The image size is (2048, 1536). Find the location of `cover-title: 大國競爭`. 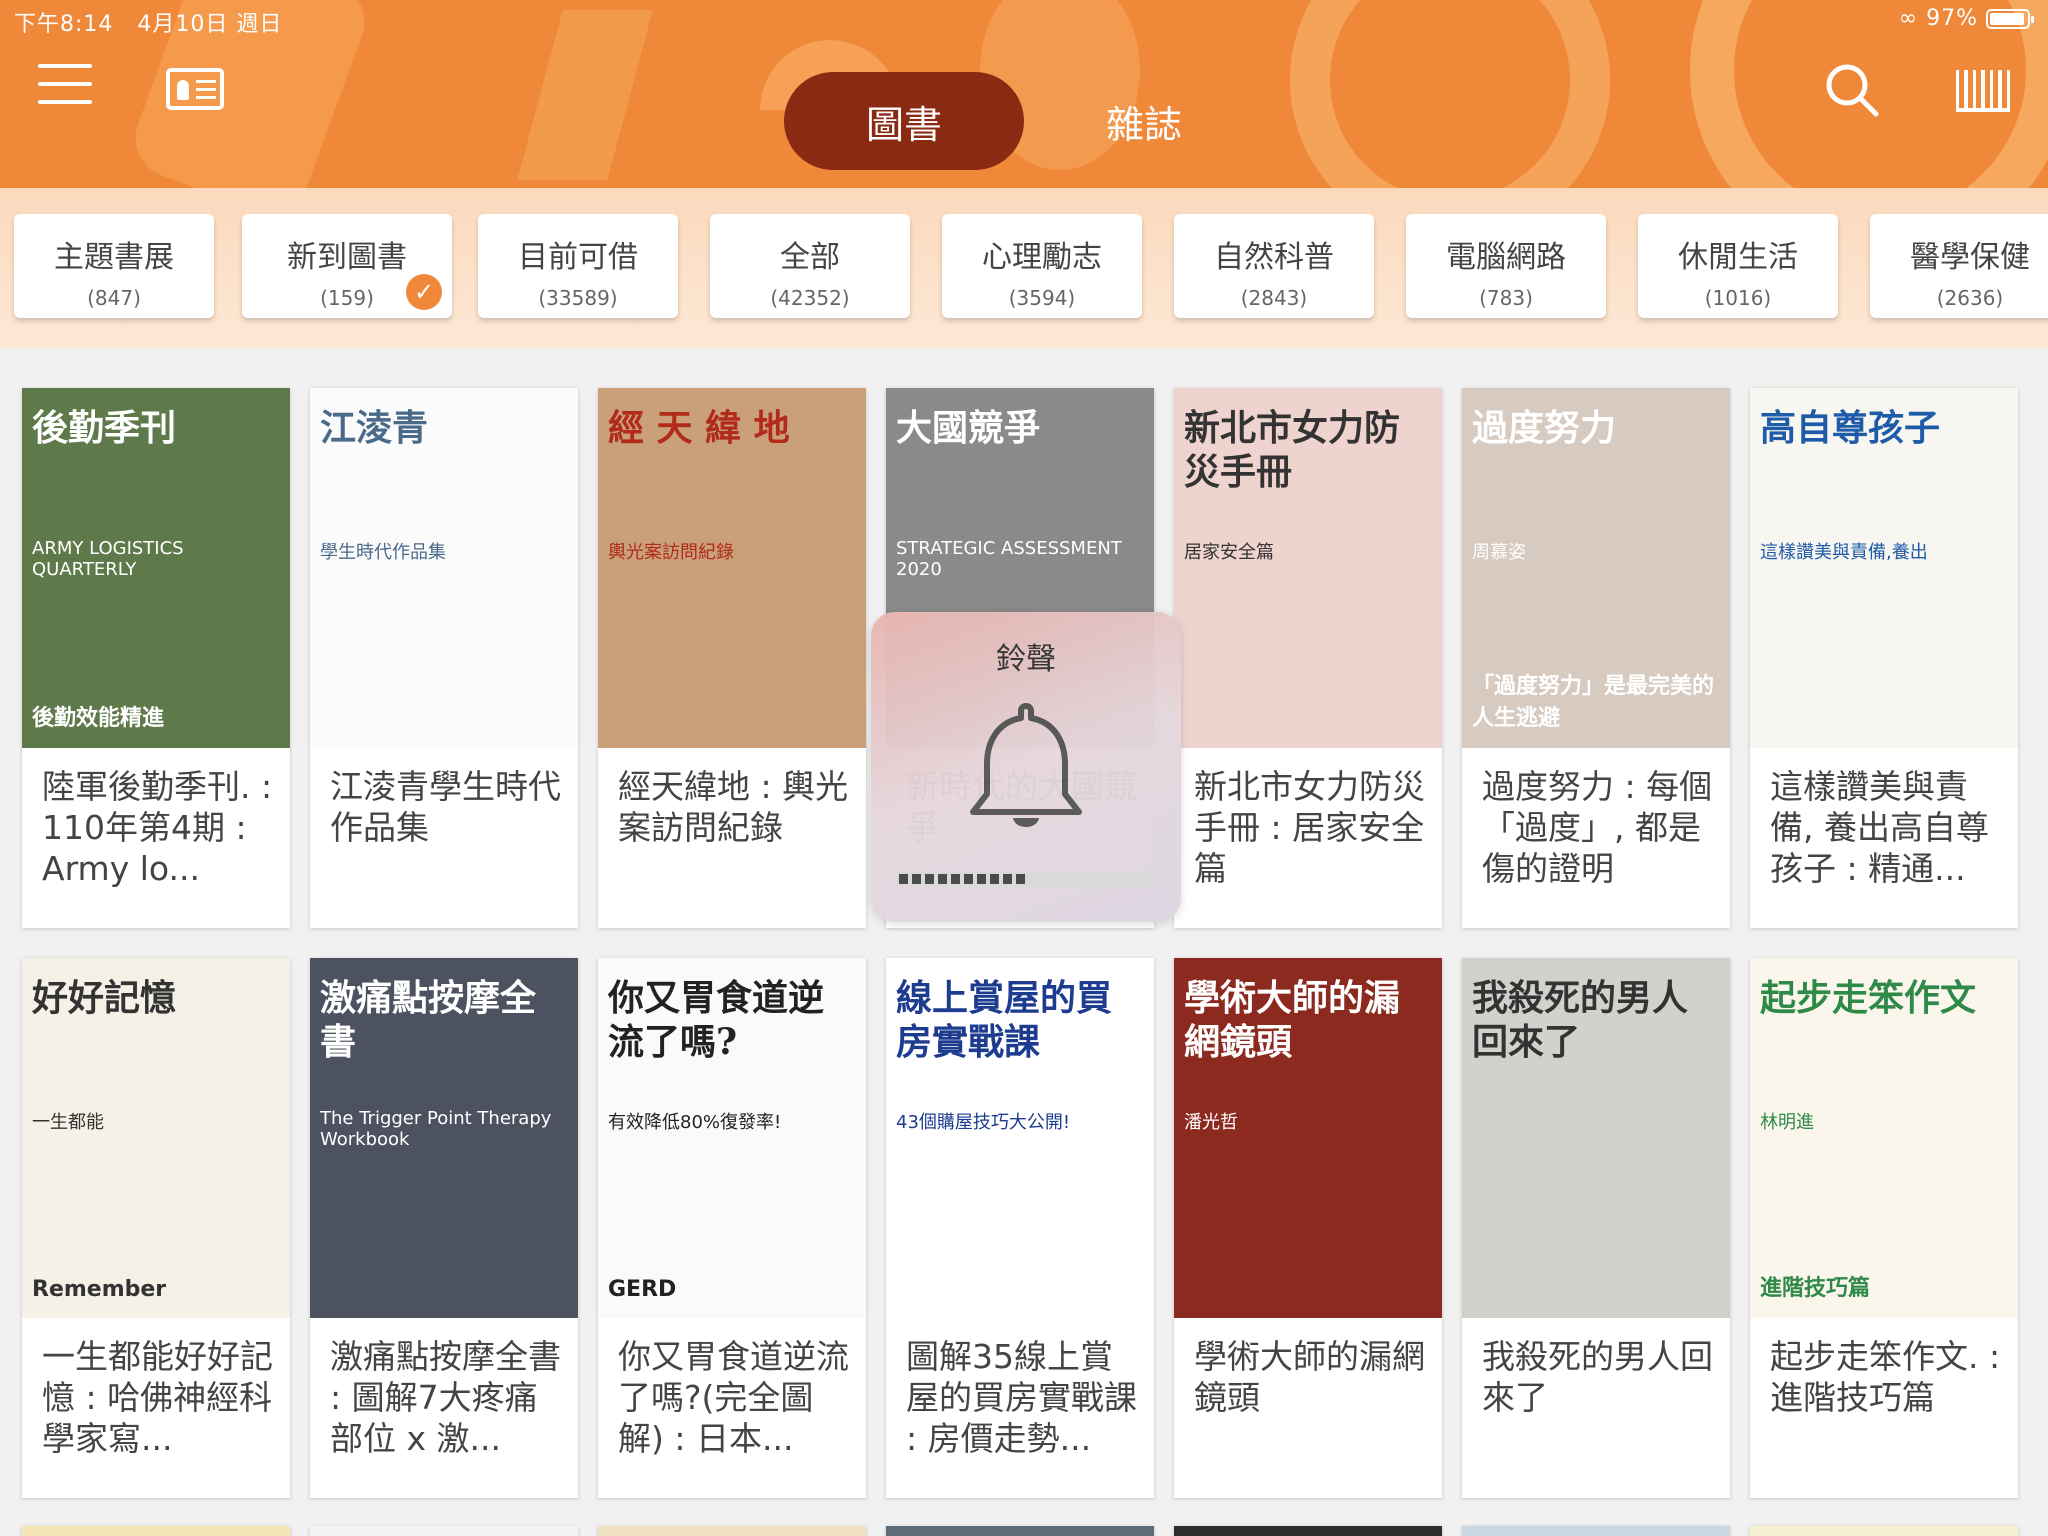

cover-title: 大國競爭 is located at coordinates (968, 428).